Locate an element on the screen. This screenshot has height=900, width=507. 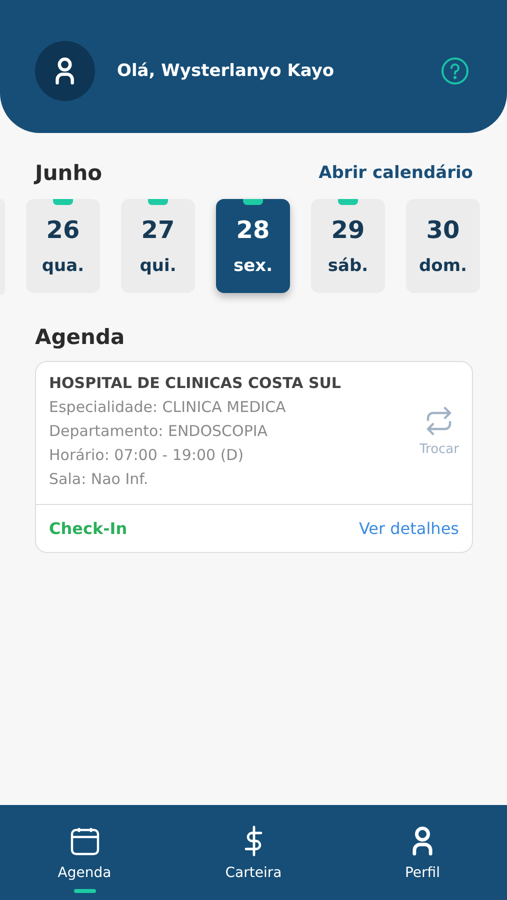
appointment-detail: Horário: 07:00 - 19:00 (D) is located at coordinates (147, 455).